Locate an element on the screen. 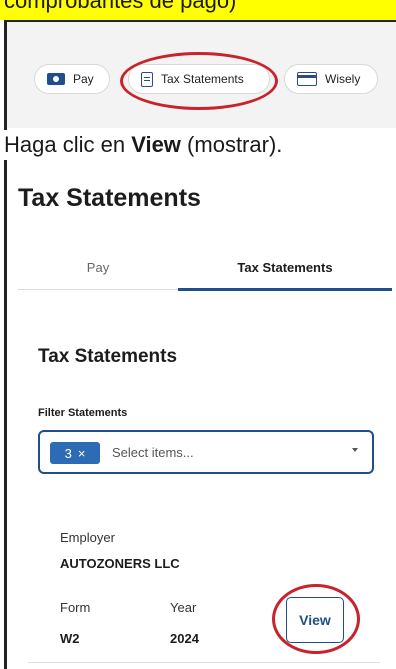  instruction-bold: View is located at coordinates (156, 144).